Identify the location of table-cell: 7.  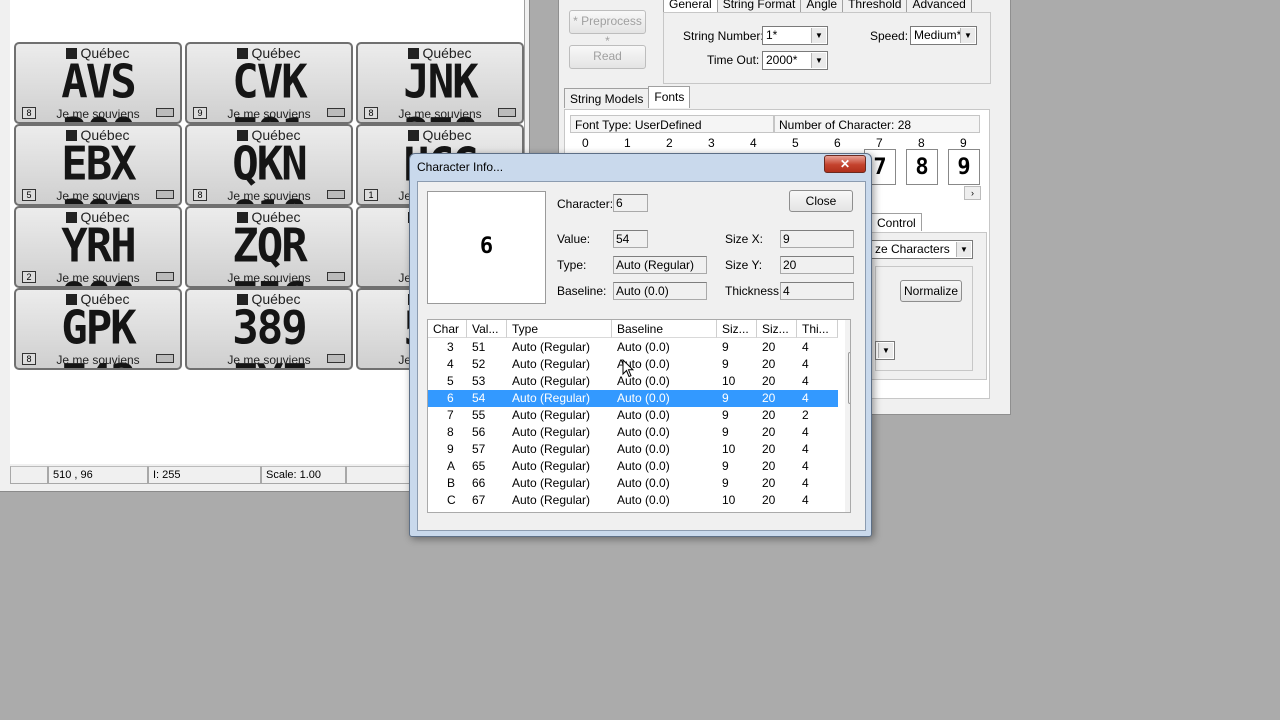
(450, 415).